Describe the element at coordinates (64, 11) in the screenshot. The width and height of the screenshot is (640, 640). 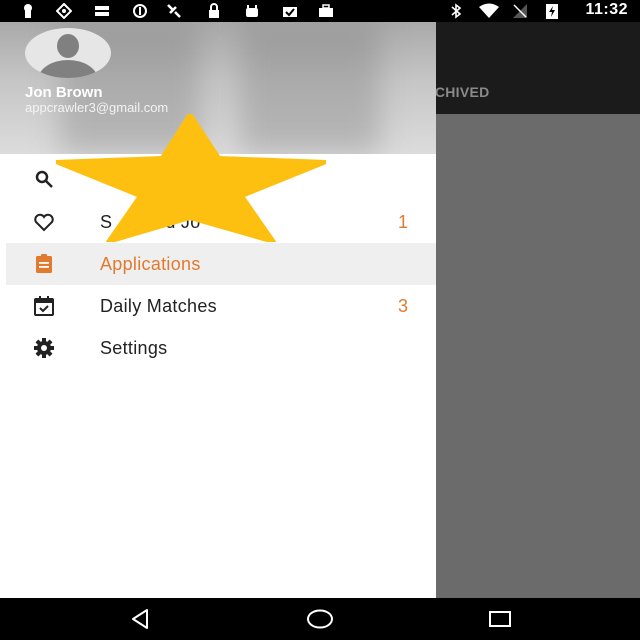
I see `vpn-icon` at that location.